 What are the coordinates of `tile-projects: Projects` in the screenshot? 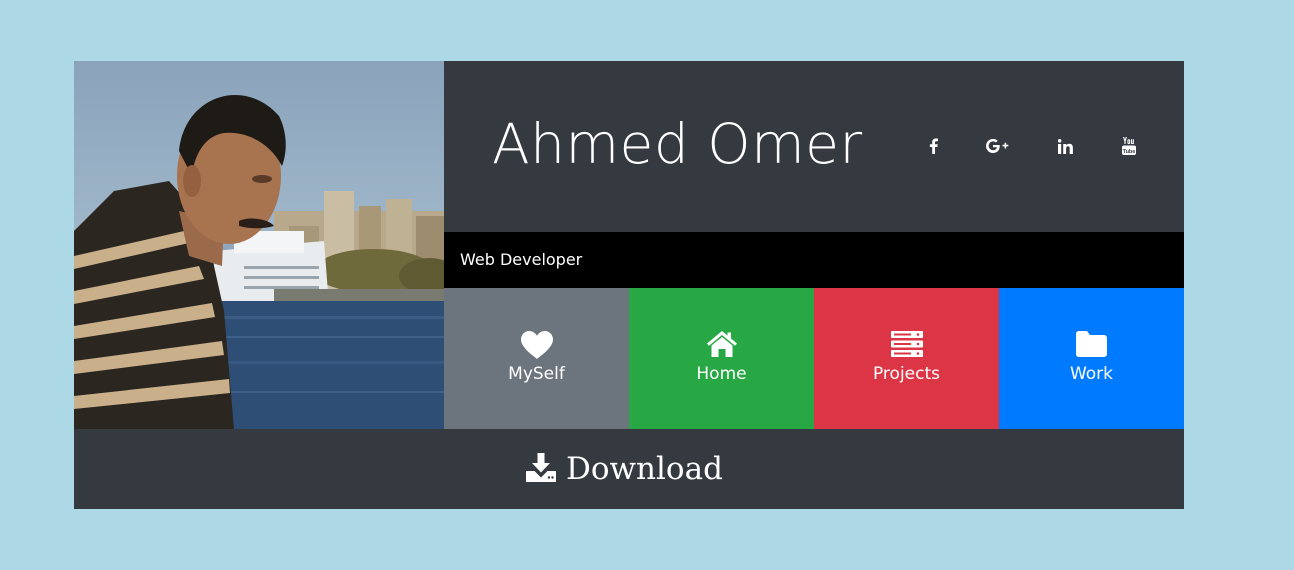 It's located at (906, 358).